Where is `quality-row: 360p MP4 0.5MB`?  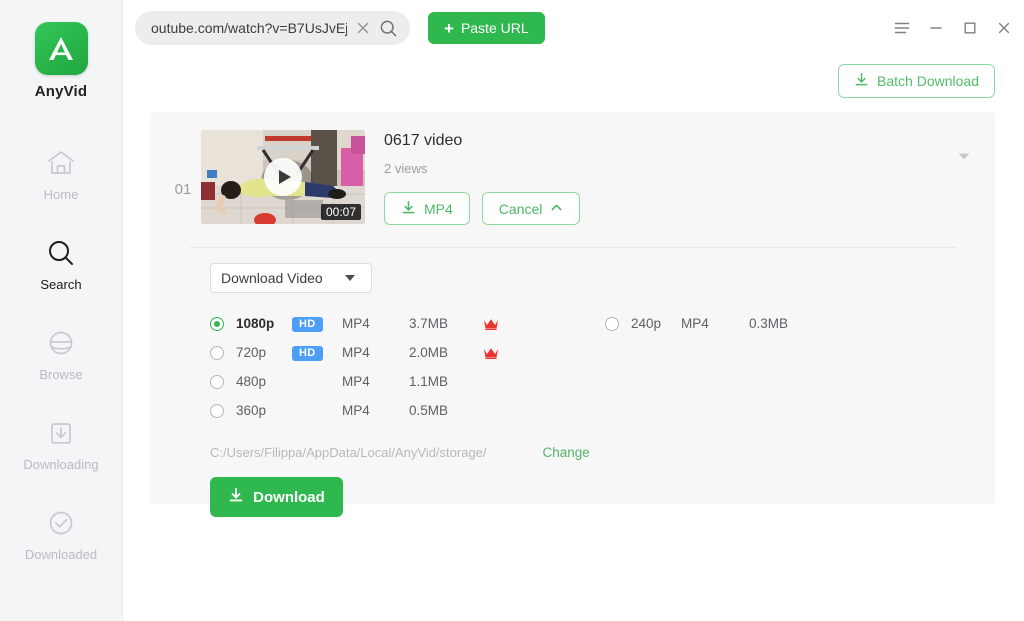
quality-row: 360p MP4 0.5MB is located at coordinates (366, 410).